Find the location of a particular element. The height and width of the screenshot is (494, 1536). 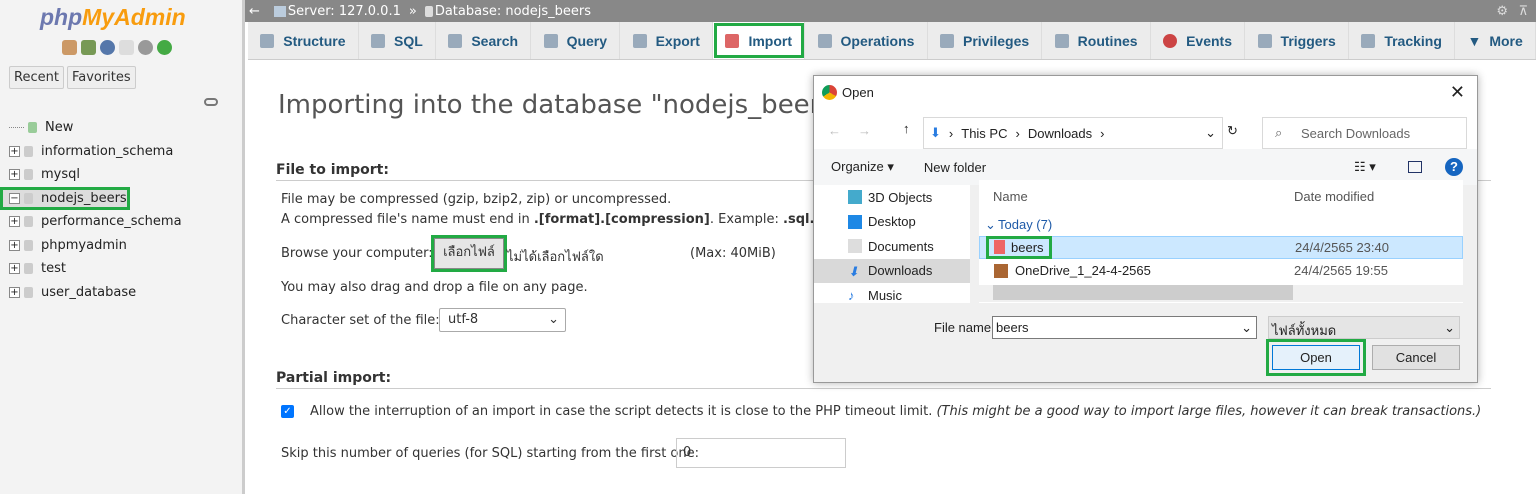

tree-label: mysql is located at coordinates (60, 175).